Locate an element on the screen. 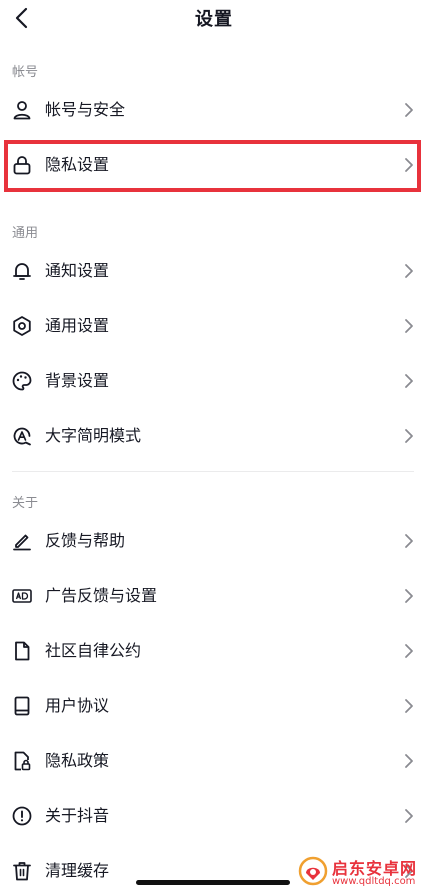 The width and height of the screenshot is (428, 893). row-label: 通知设置 is located at coordinates (77, 270).